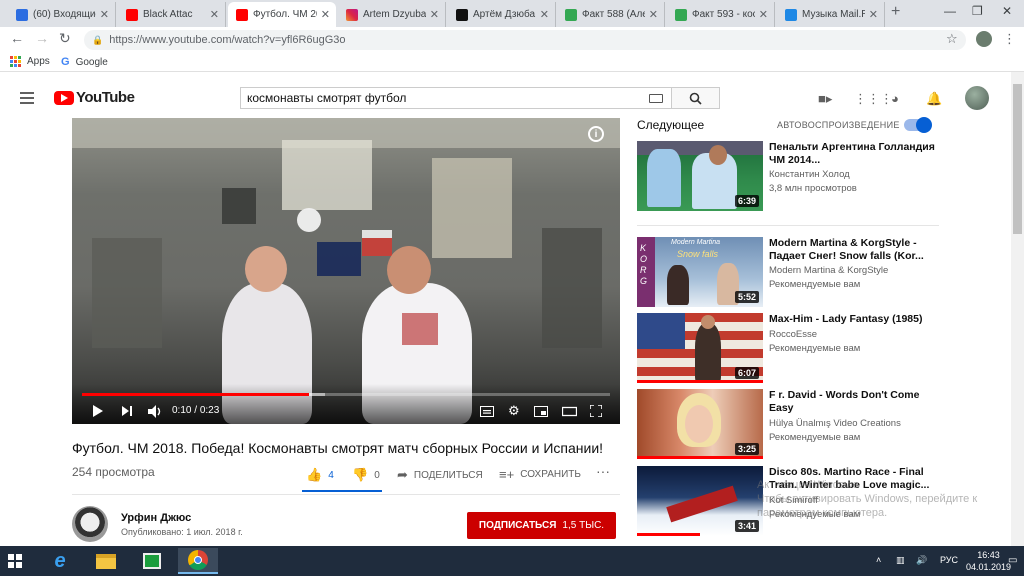 The width and height of the screenshot is (1024, 576). What do you see at coordinates (346, 411) in the screenshot?
I see `player-controls: 0:10 / 0:23 ⚙` at bounding box center [346, 411].